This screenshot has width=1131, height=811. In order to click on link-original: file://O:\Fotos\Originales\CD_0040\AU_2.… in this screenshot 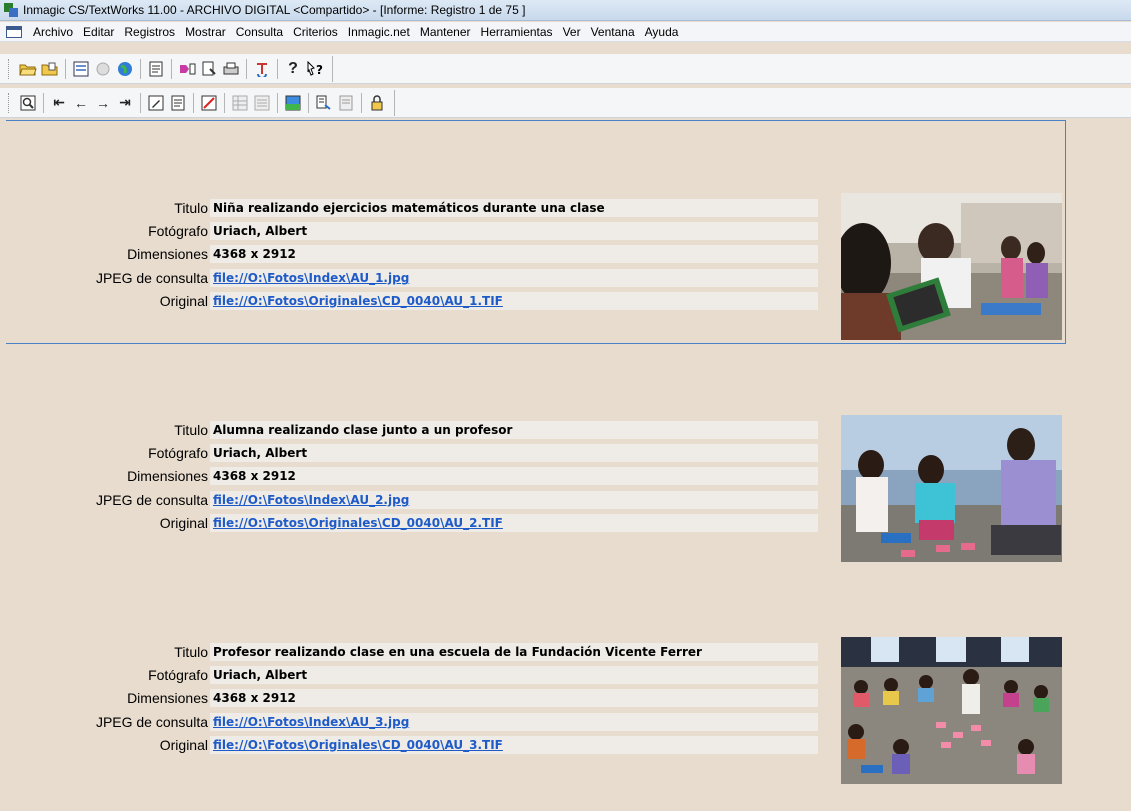, I will do `click(514, 523)`.